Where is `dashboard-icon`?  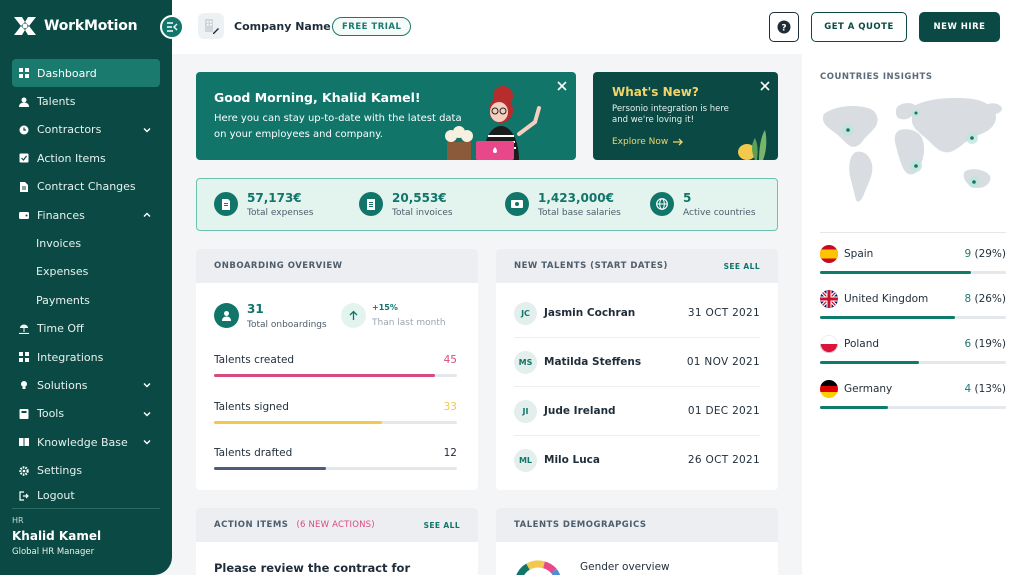 dashboard-icon is located at coordinates (24, 73).